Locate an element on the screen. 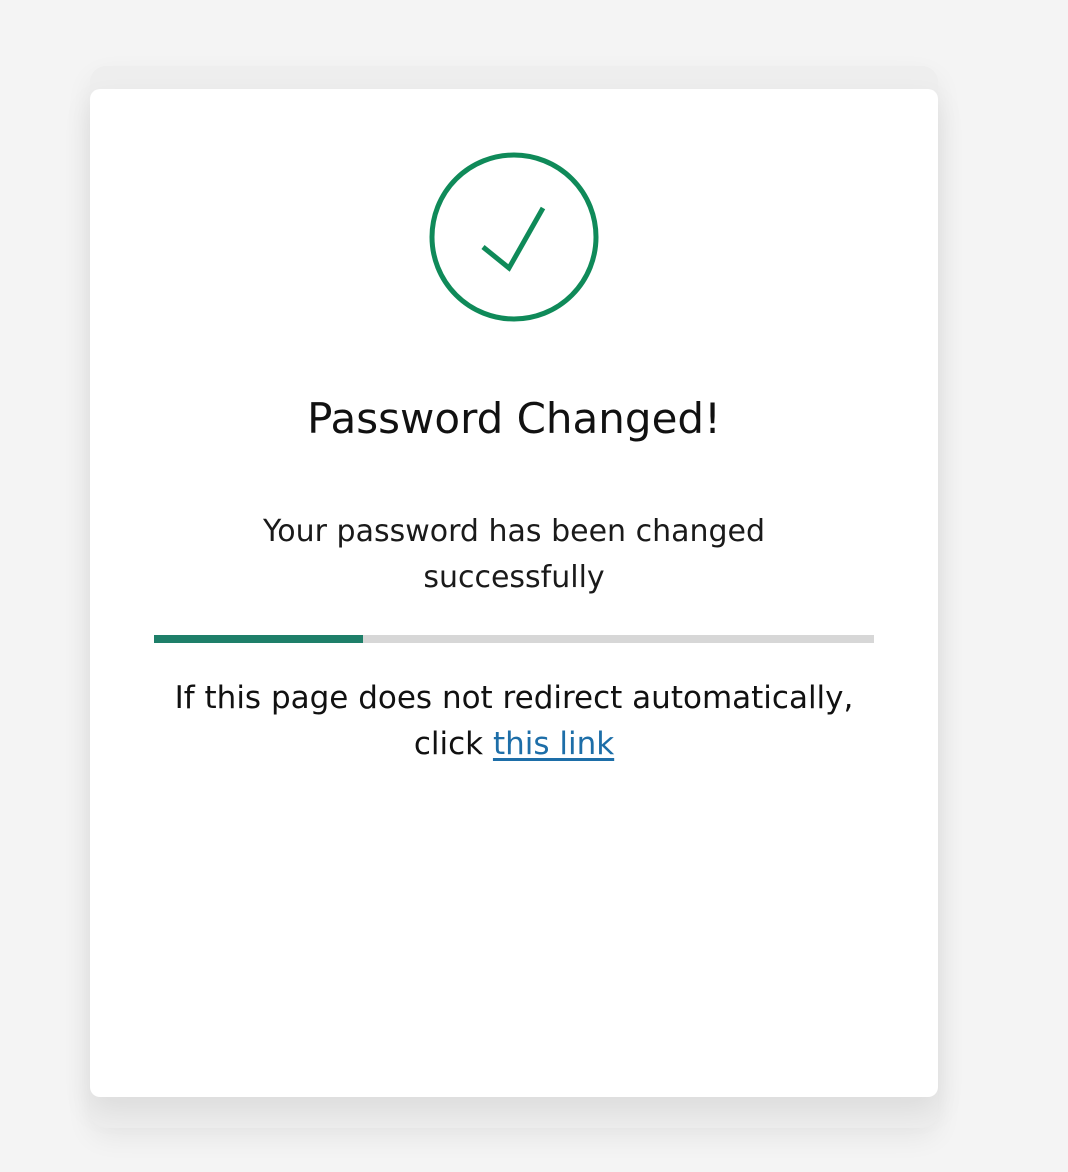 The height and width of the screenshot is (1172, 1068). checkmark-icon is located at coordinates (513, 239).